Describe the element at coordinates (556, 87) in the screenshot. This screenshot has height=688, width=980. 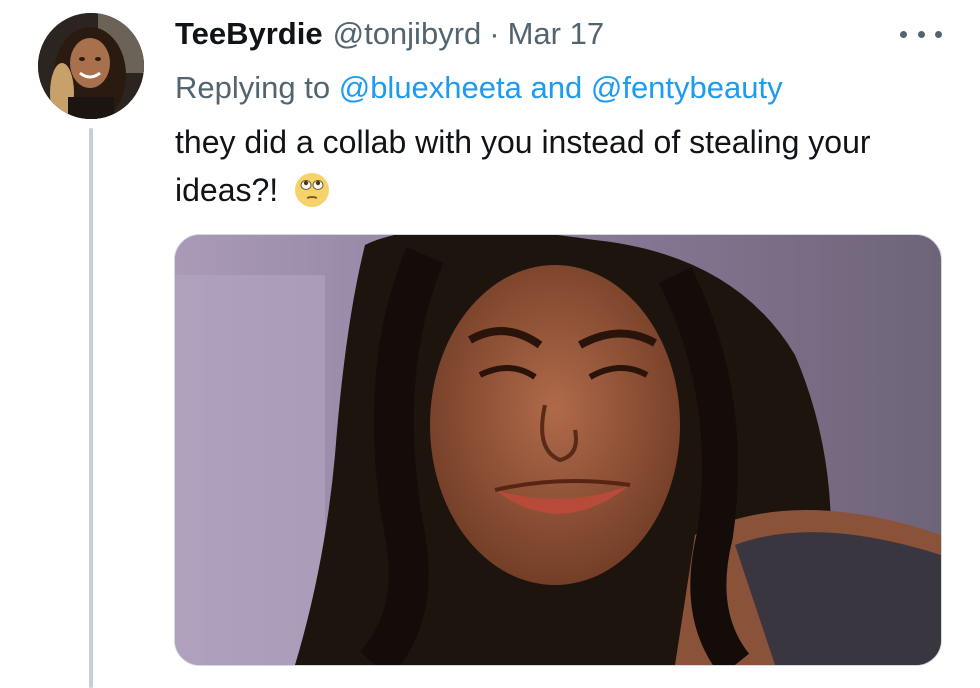
I see `reply-conjunction: and` at that location.